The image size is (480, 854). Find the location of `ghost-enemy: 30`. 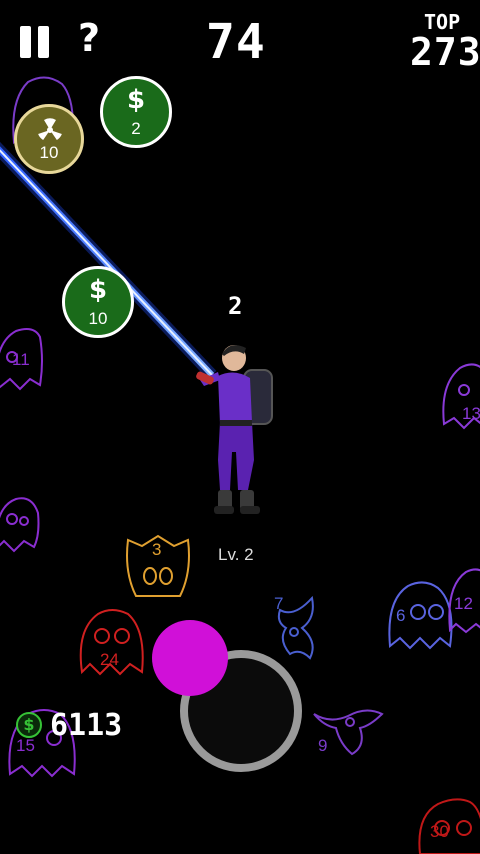

ghost-enemy: 30 is located at coordinates (447, 825).